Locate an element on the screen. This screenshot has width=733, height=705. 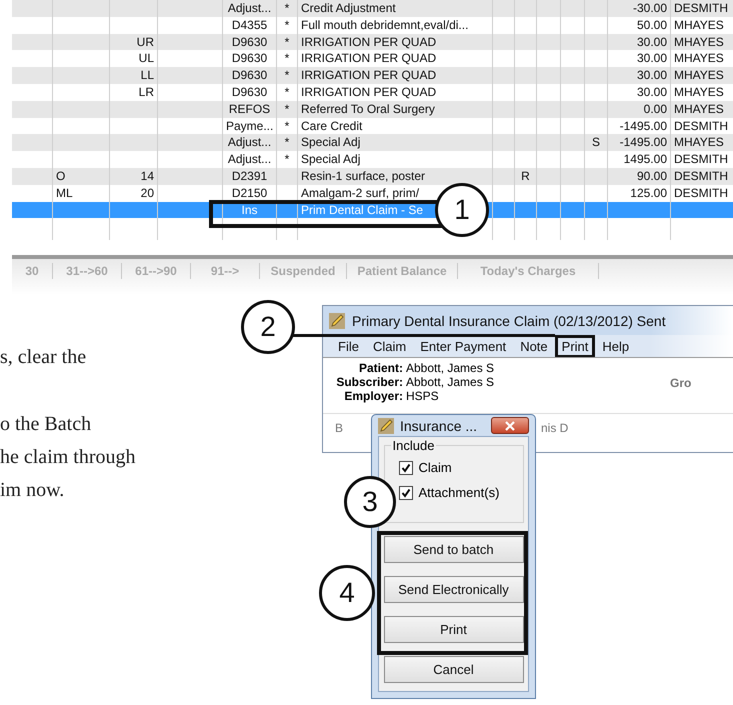
table-row: O 14 D2391 Resin-1 surface, poster R 90.00 DESMITH is located at coordinates (372, 176).